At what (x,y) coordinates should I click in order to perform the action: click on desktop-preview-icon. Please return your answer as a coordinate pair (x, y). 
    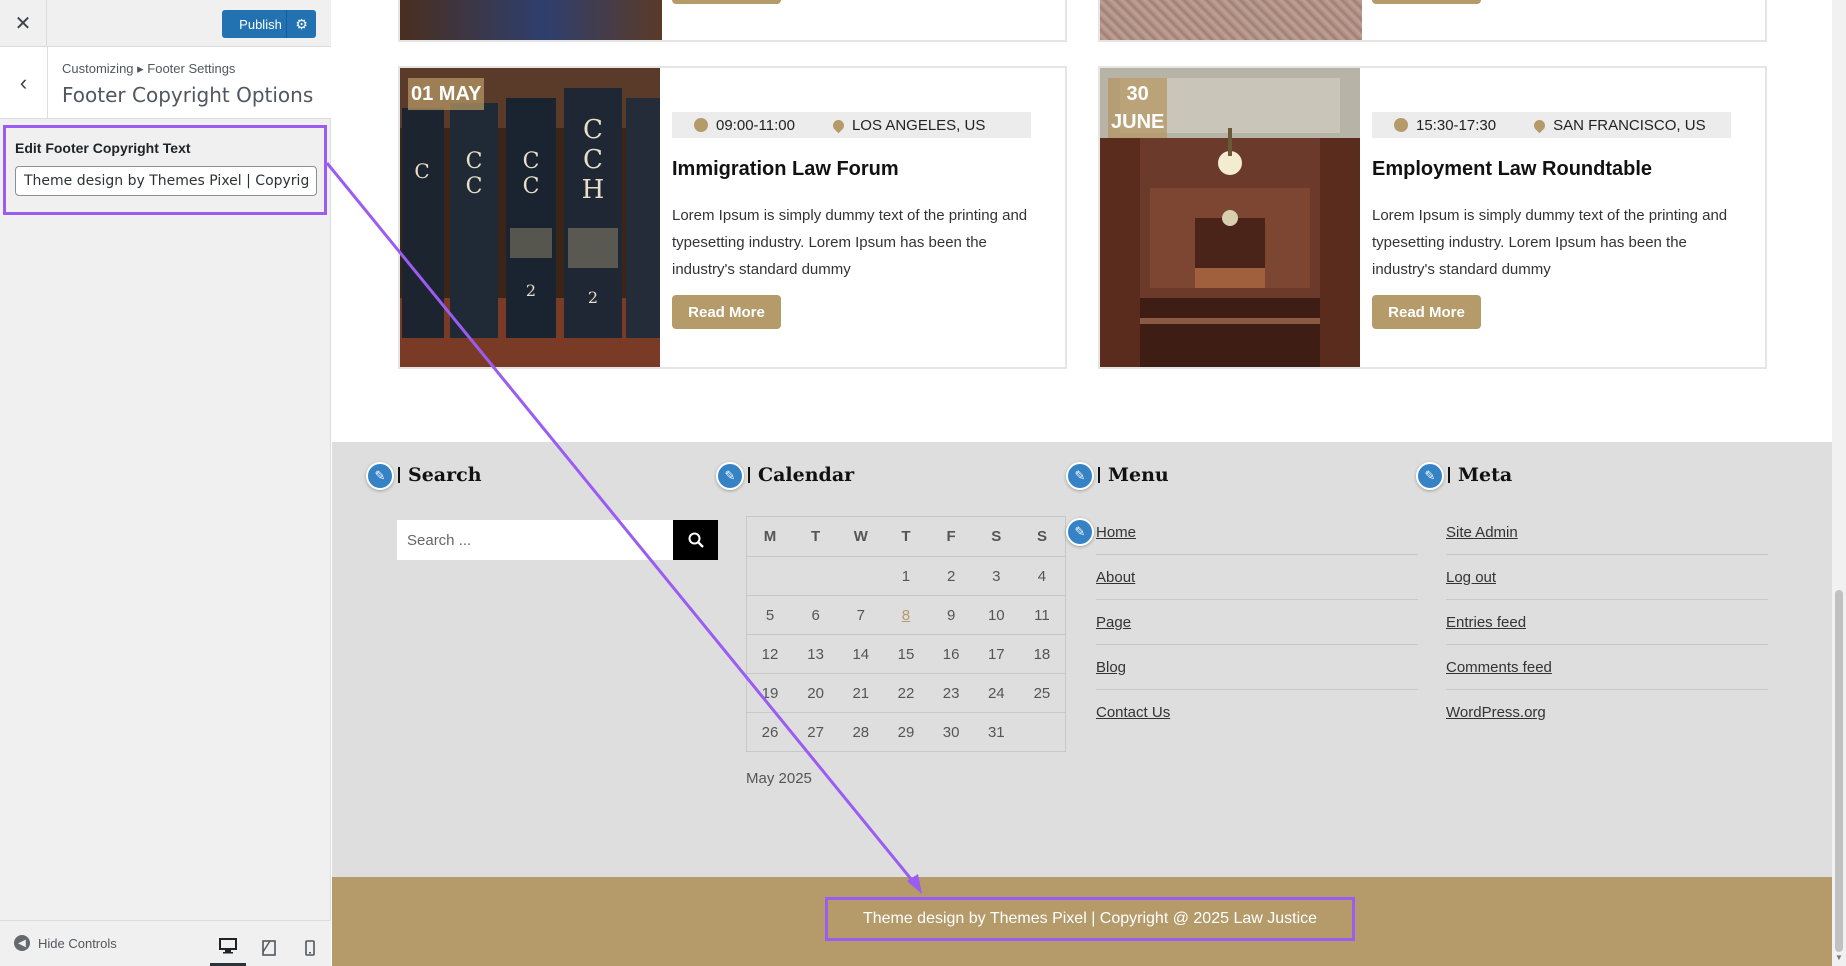
    Looking at the image, I should click on (228, 947).